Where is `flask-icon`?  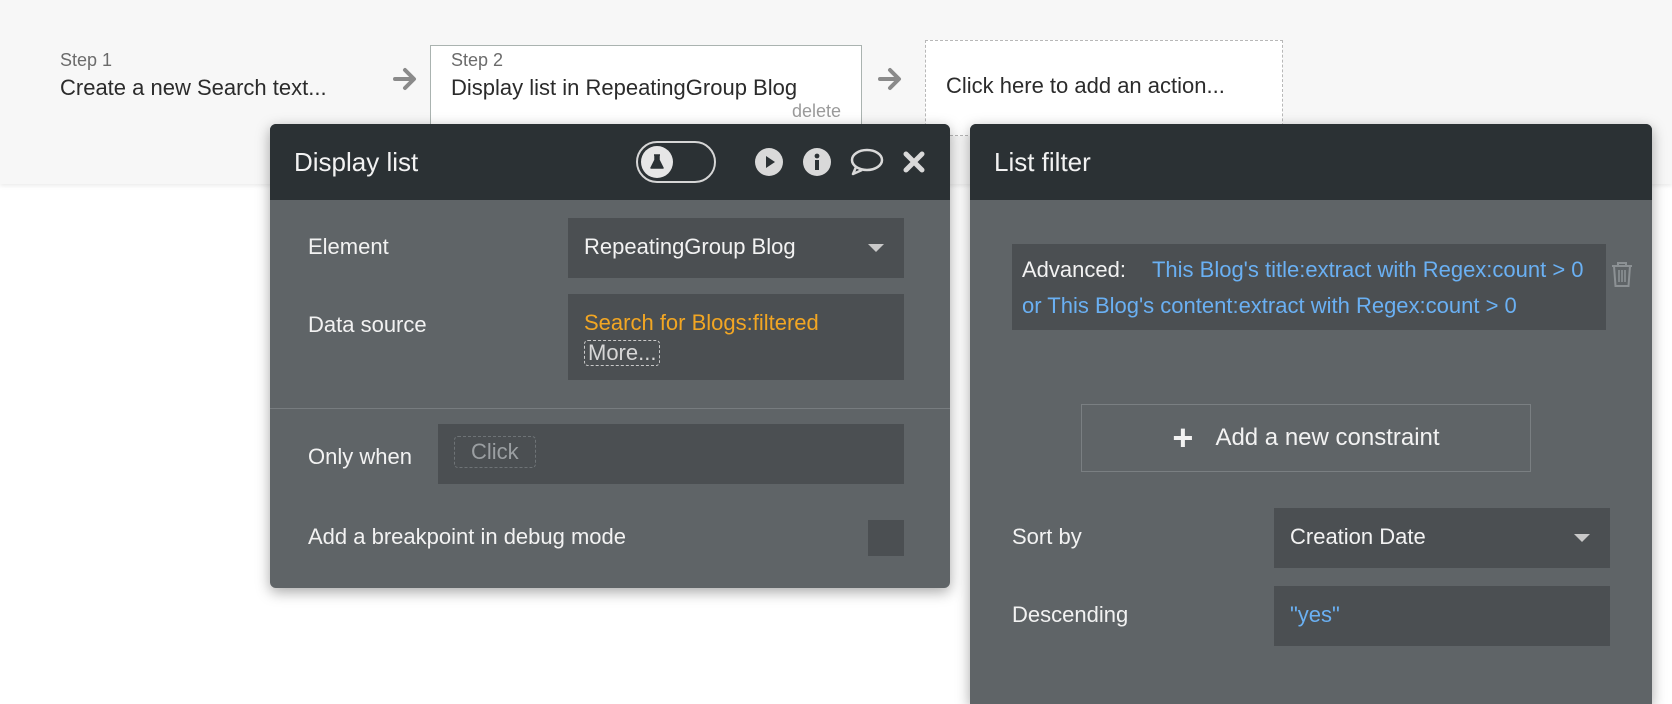
flask-icon is located at coordinates (657, 162).